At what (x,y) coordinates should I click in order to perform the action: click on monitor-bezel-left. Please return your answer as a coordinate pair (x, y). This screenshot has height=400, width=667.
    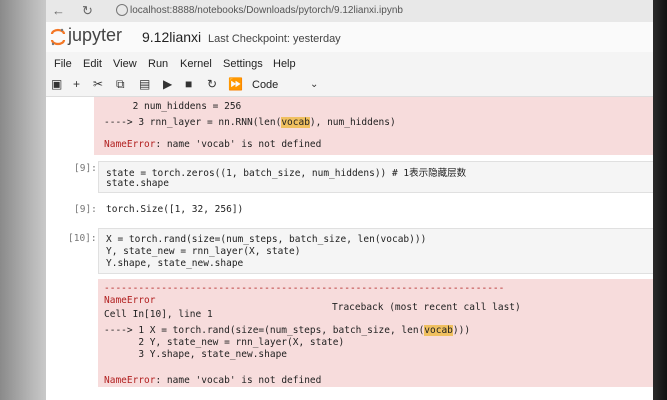
    Looking at the image, I should click on (23, 200).